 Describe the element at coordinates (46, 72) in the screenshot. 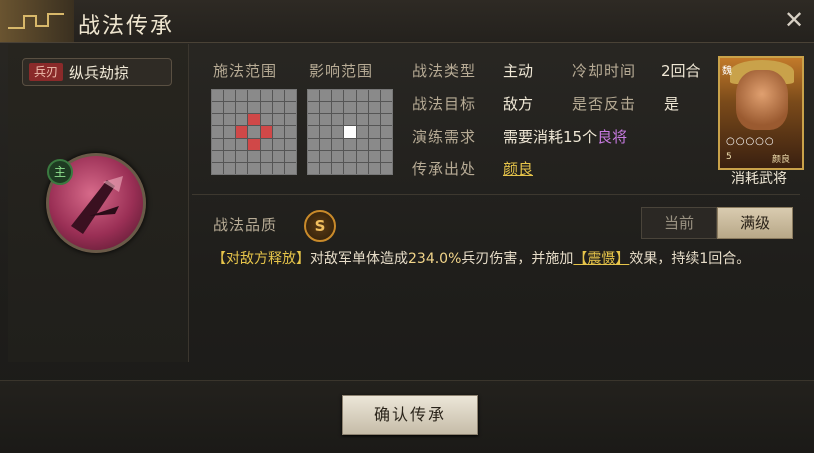

I see `damage-type-tag: 兵刃` at that location.